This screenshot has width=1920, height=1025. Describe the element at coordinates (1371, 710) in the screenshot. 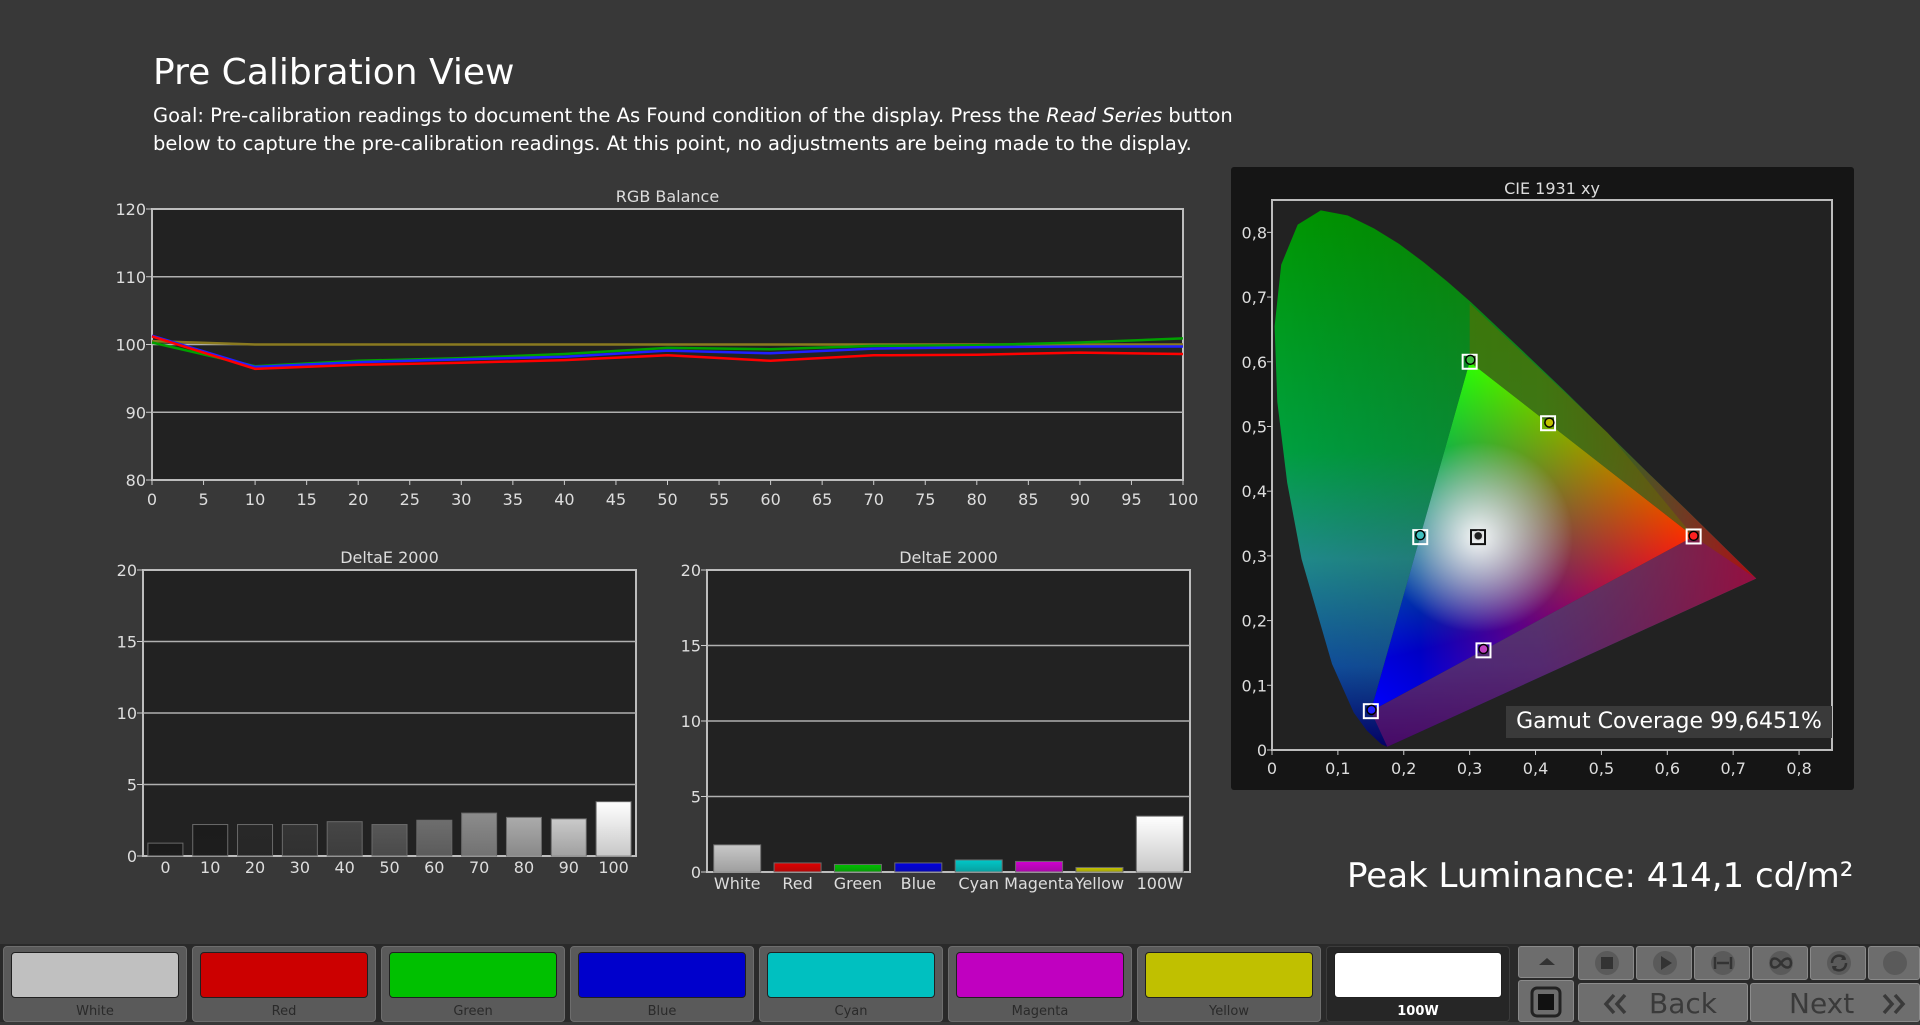

I see `measured-blue` at that location.